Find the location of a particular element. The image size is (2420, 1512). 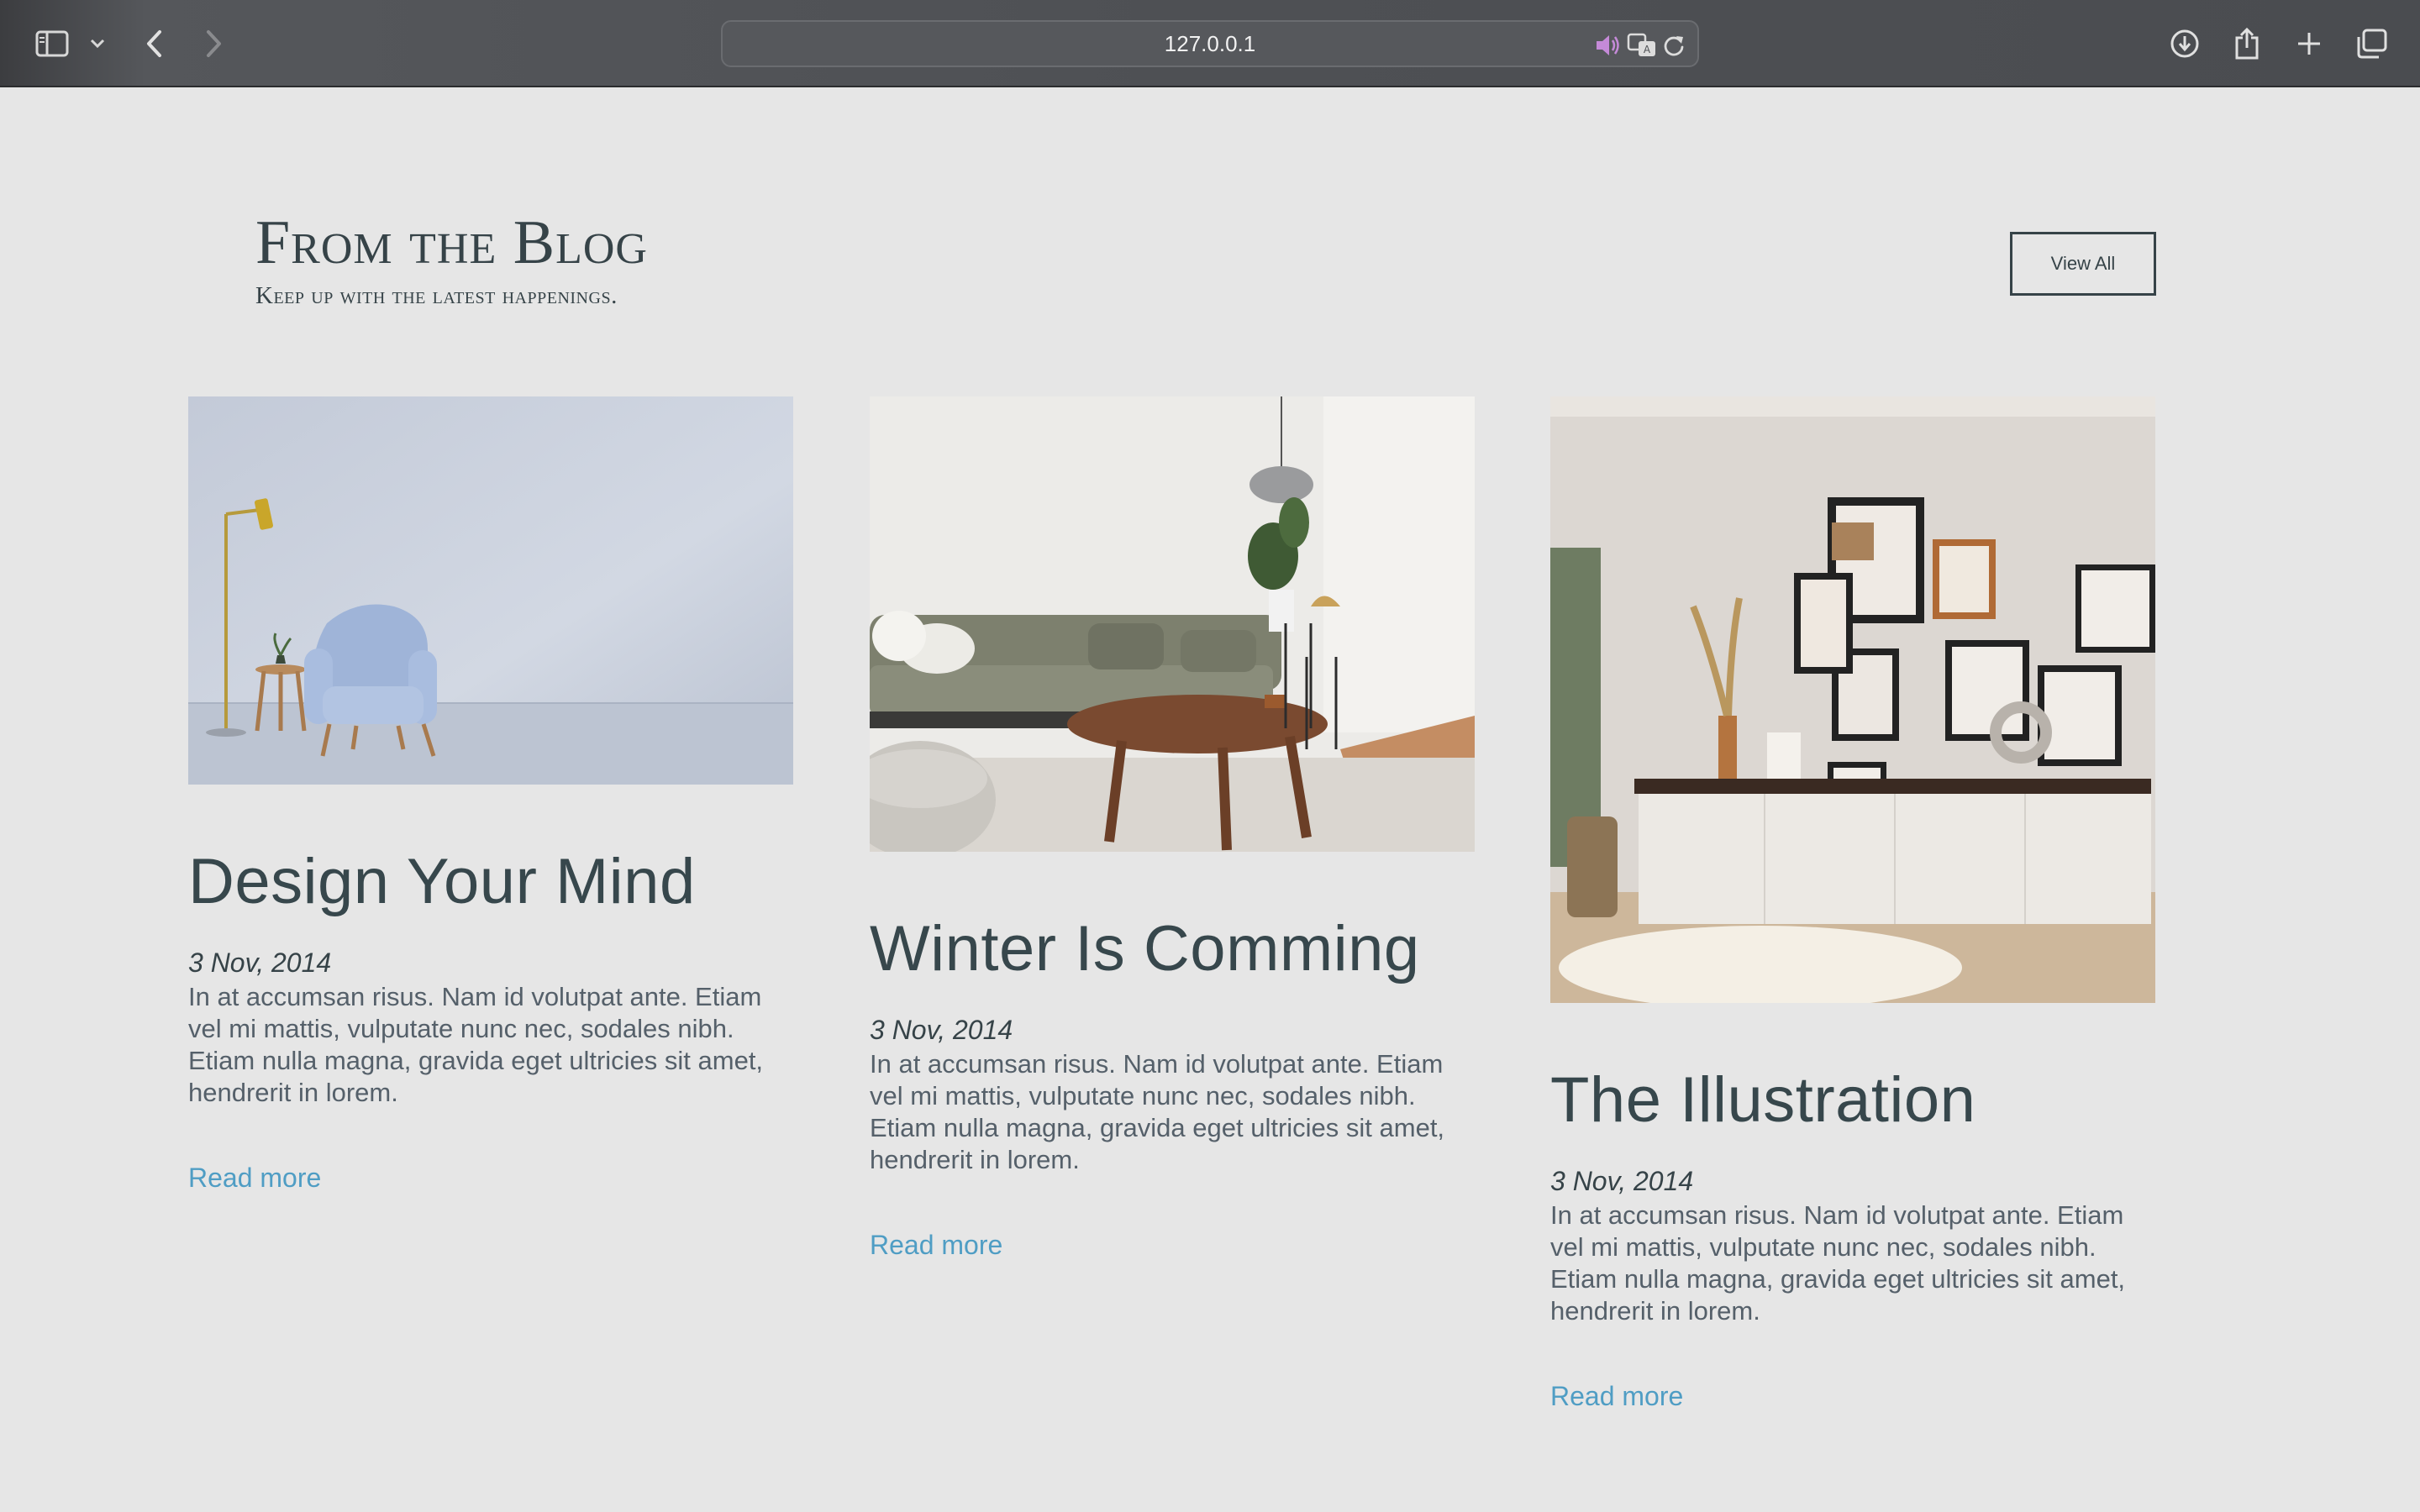

translate-icon: A is located at coordinates (1642, 45).